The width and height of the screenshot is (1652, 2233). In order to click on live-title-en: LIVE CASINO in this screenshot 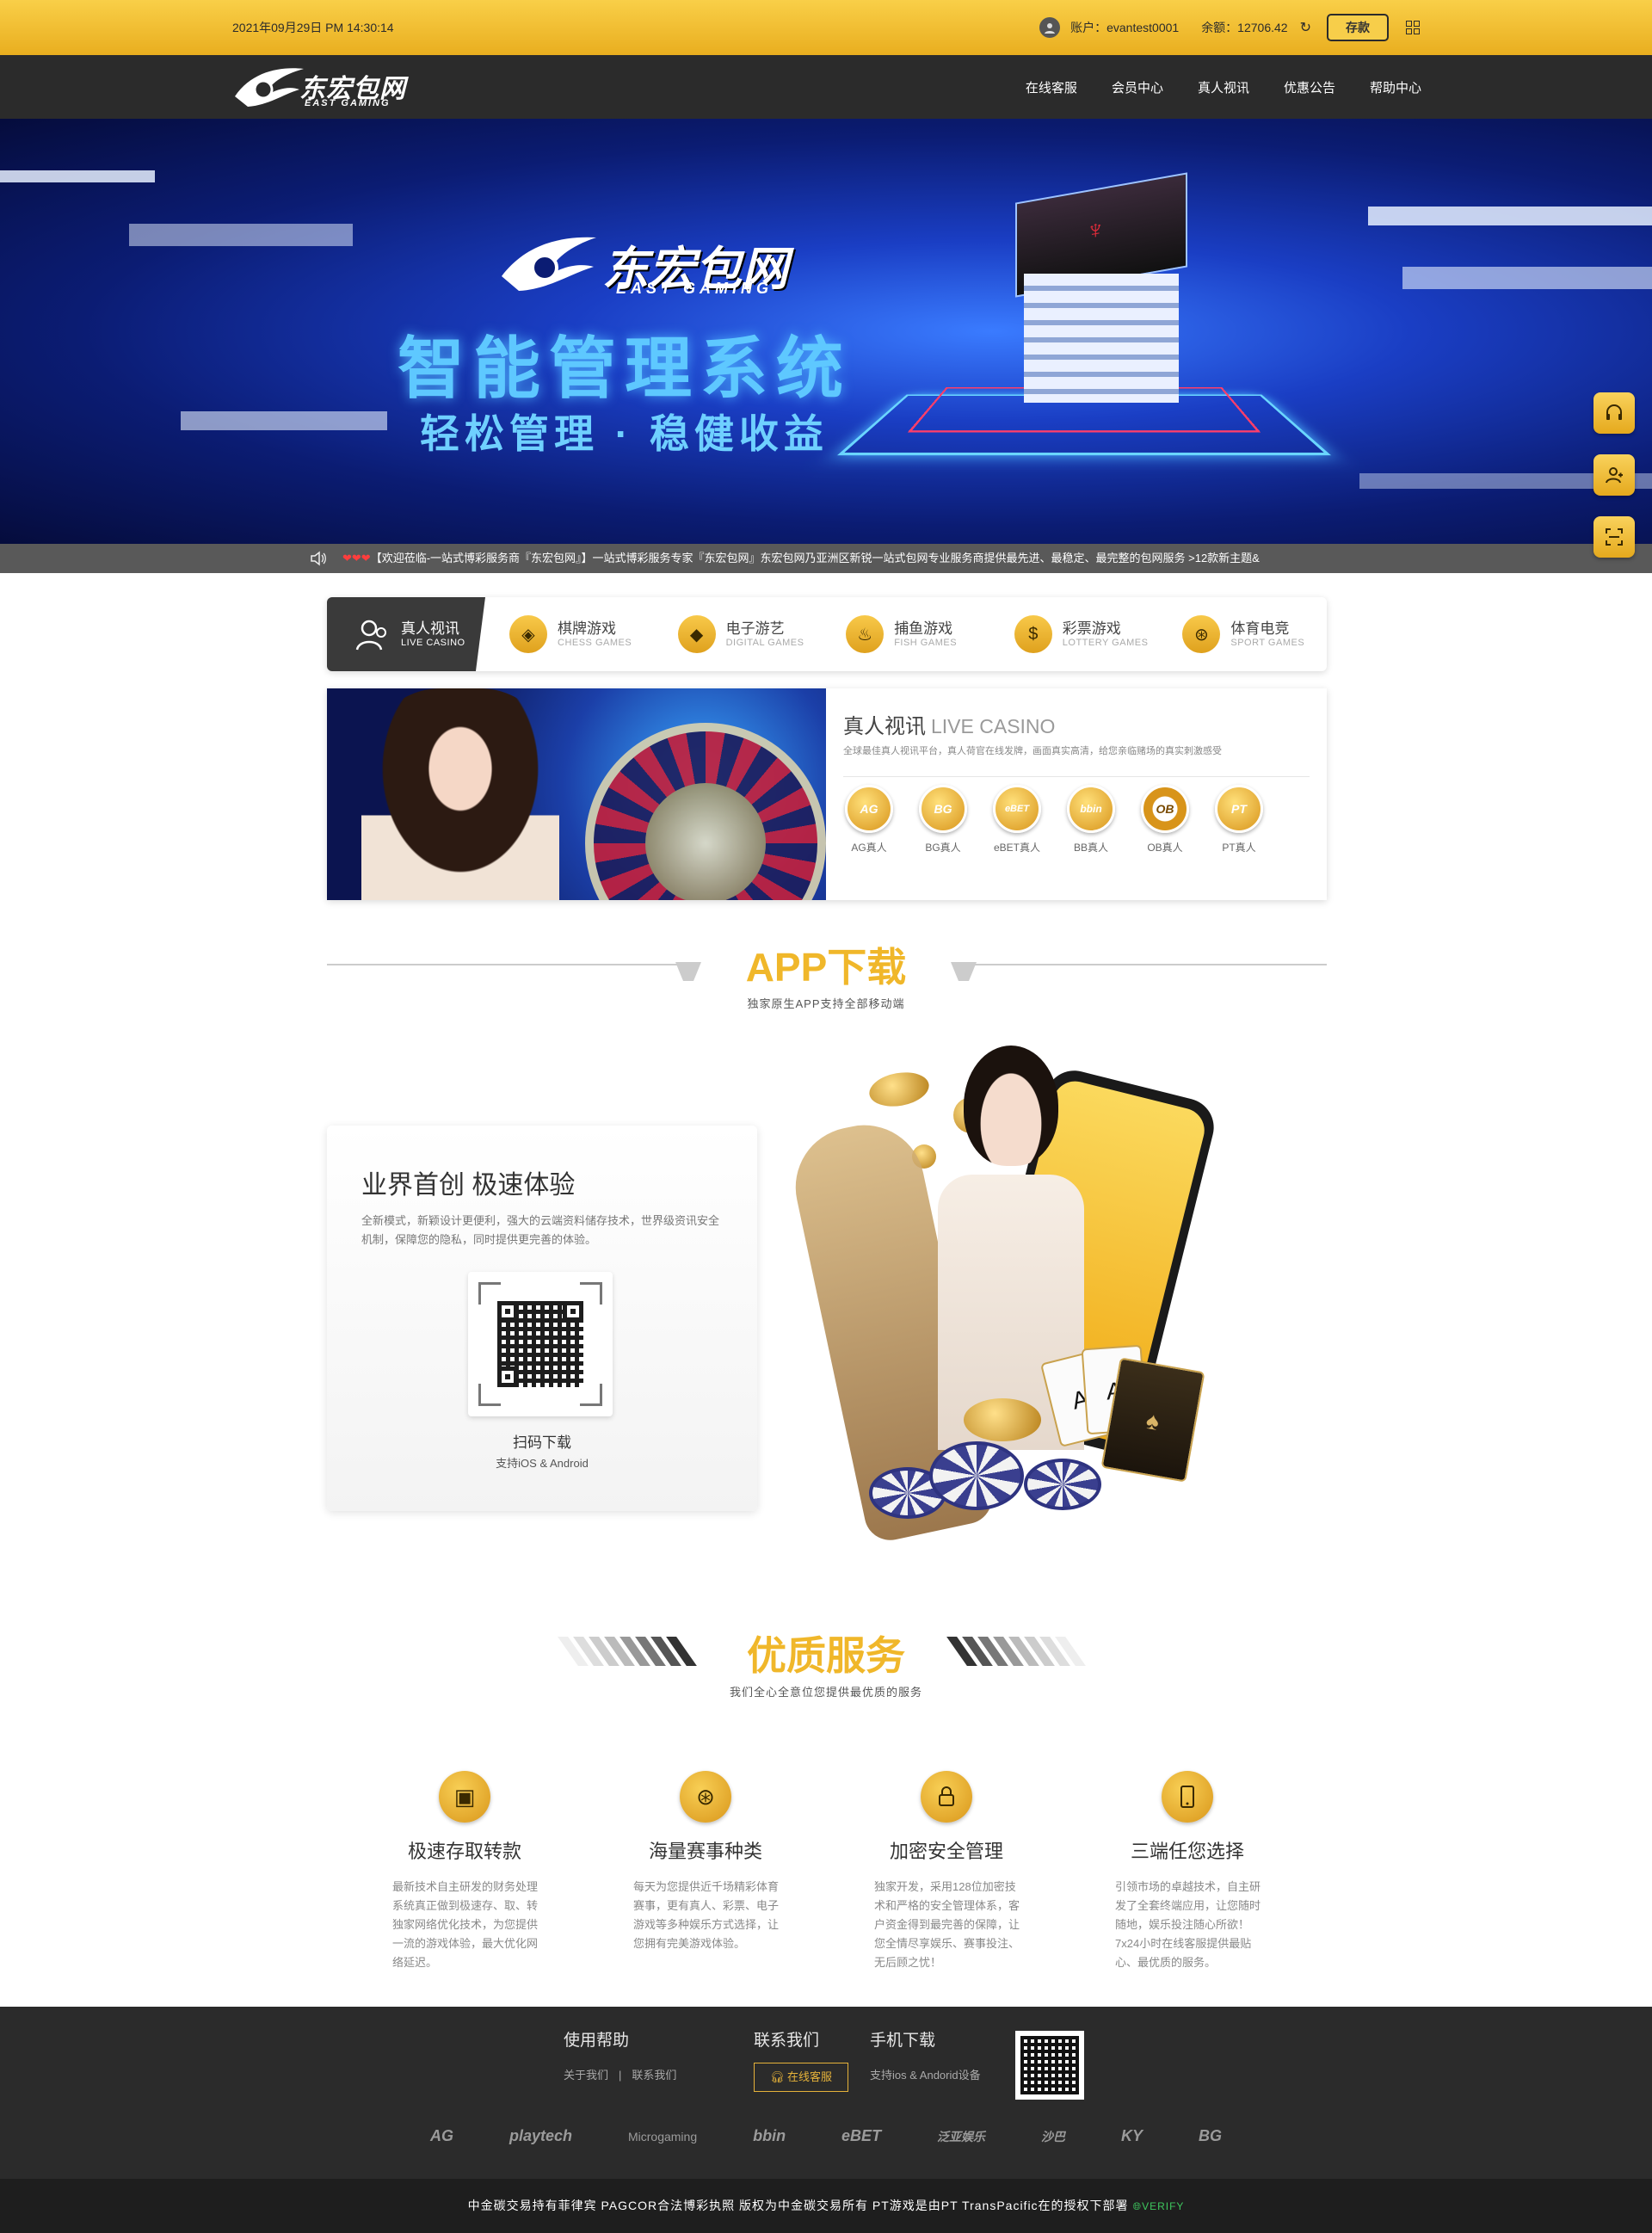, I will do `click(993, 726)`.